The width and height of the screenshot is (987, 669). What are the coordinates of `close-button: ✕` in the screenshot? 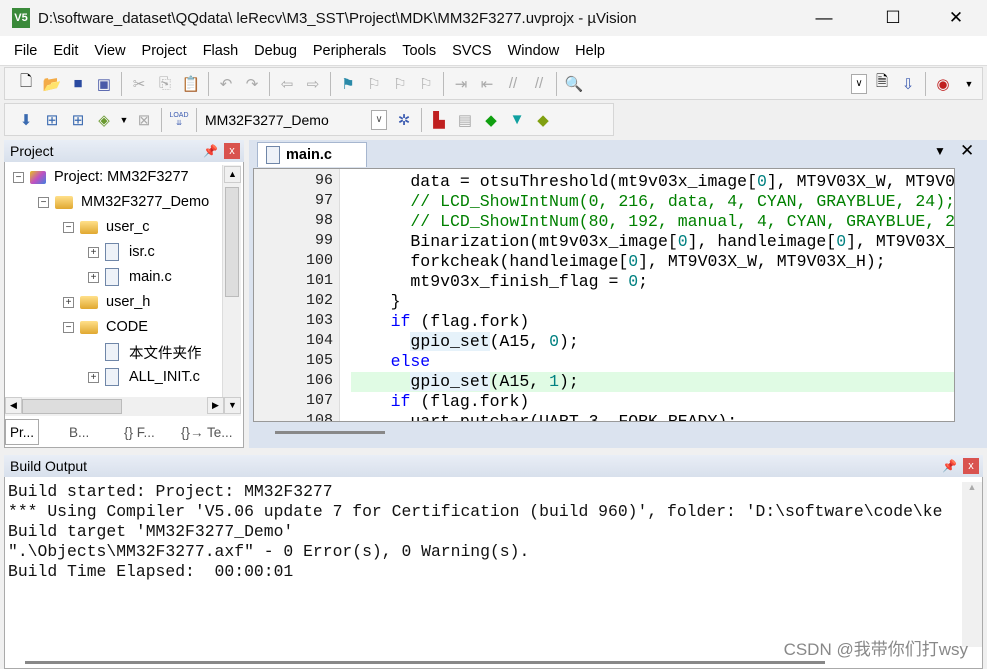 It's located at (956, 18).